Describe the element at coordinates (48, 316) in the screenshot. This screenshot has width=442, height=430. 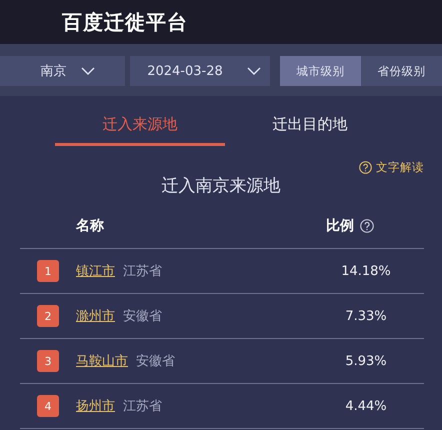
I see `rank-badge: 2` at that location.